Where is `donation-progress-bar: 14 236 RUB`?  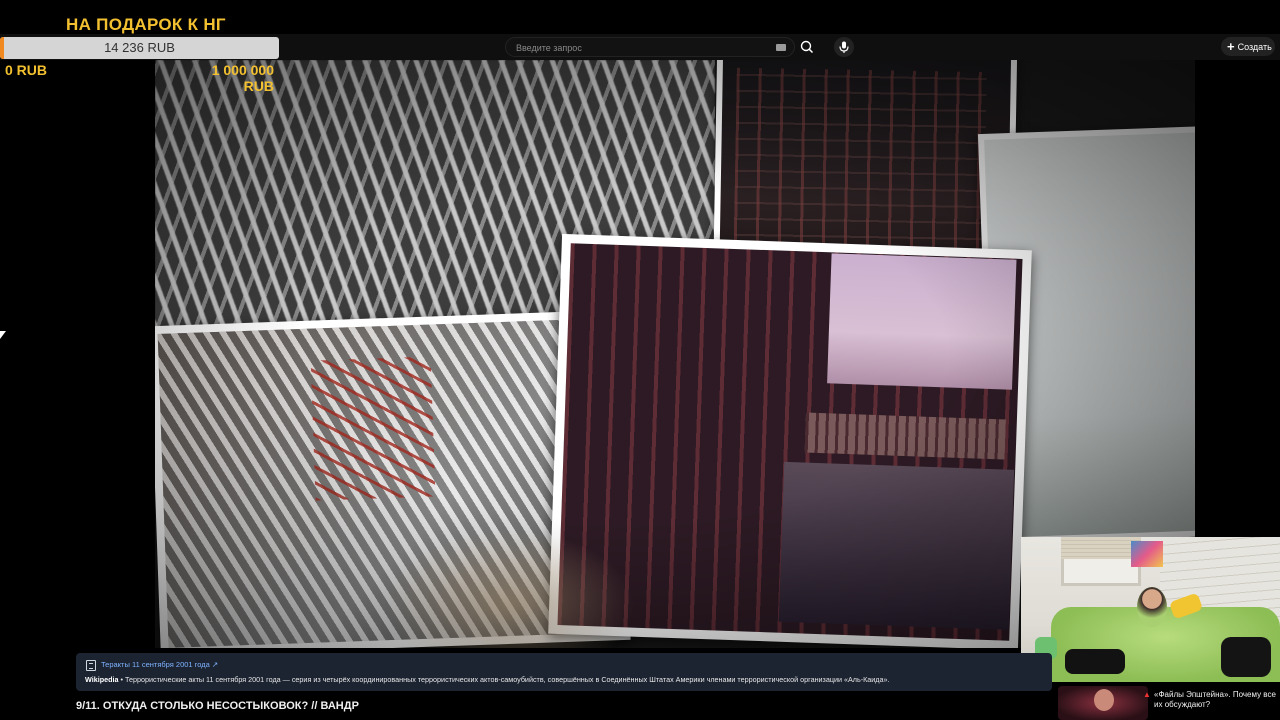
donation-progress-bar: 14 236 RUB is located at coordinates (139, 48).